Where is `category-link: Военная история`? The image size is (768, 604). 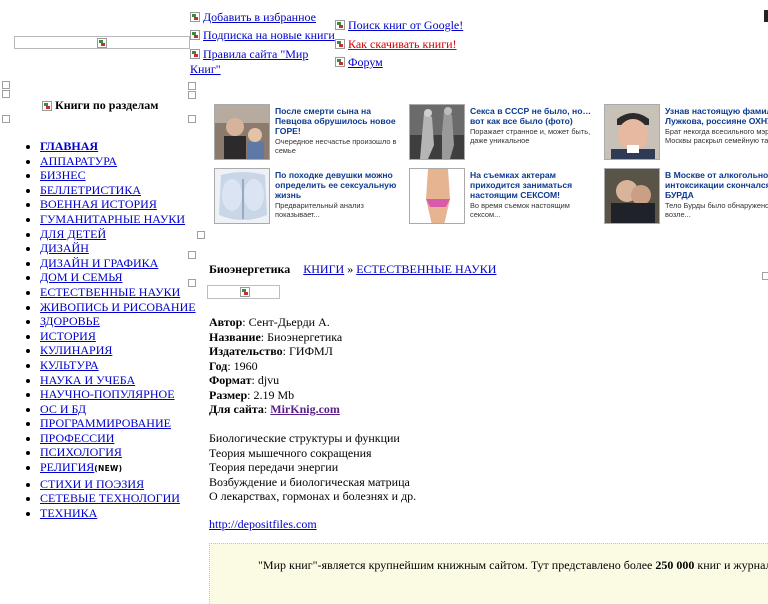 category-link: Военная история is located at coordinates (98, 204).